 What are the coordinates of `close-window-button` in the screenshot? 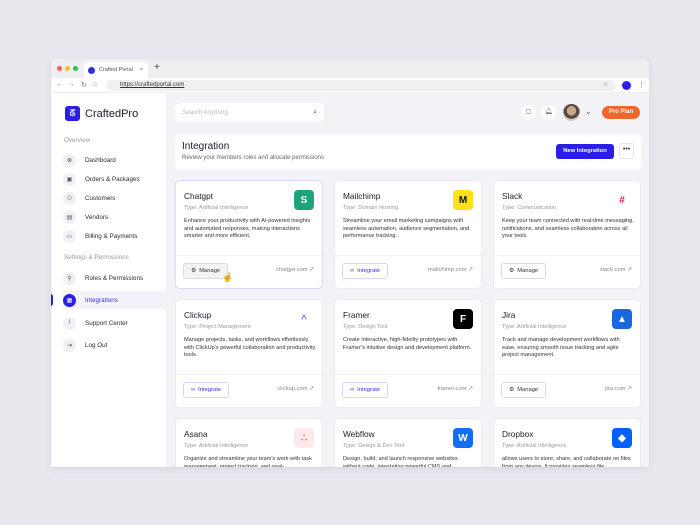 It's located at (59, 68).